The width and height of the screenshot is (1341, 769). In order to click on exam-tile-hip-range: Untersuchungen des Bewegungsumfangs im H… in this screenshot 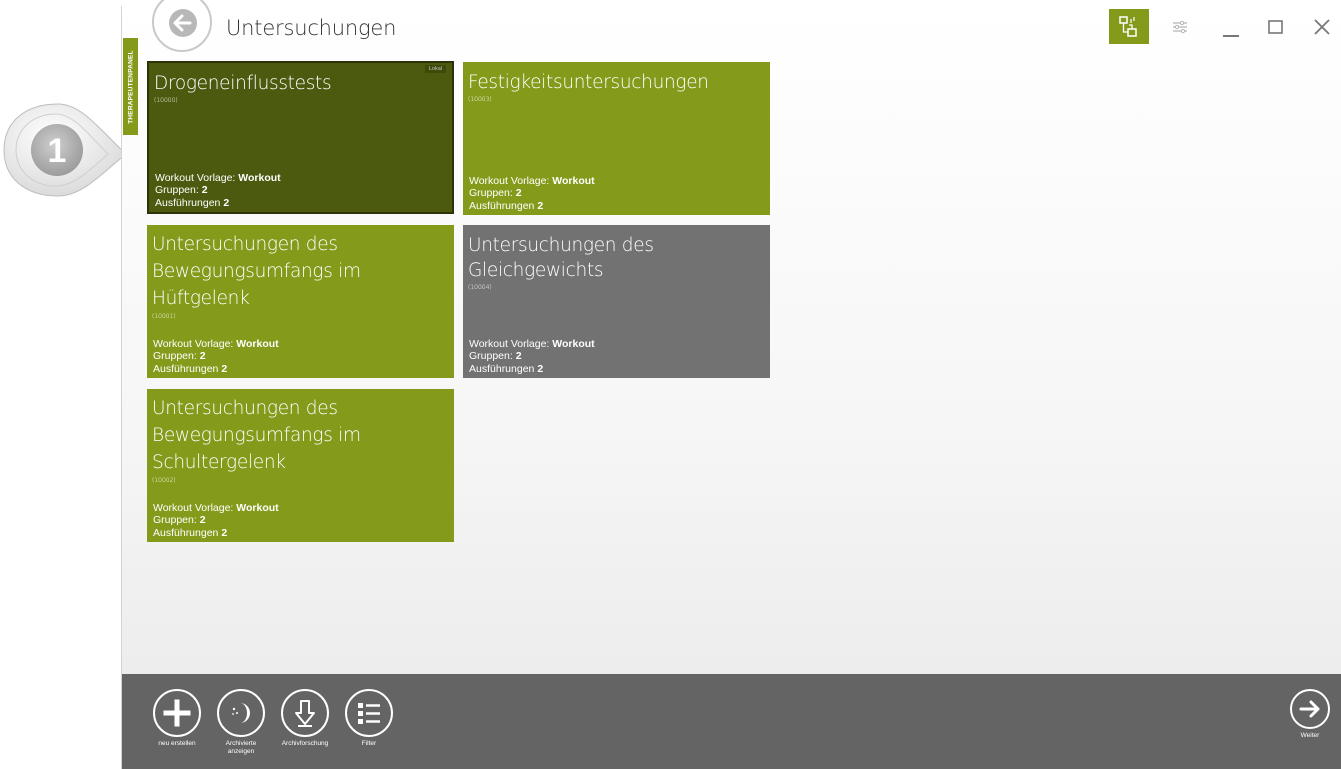, I will do `click(300, 301)`.